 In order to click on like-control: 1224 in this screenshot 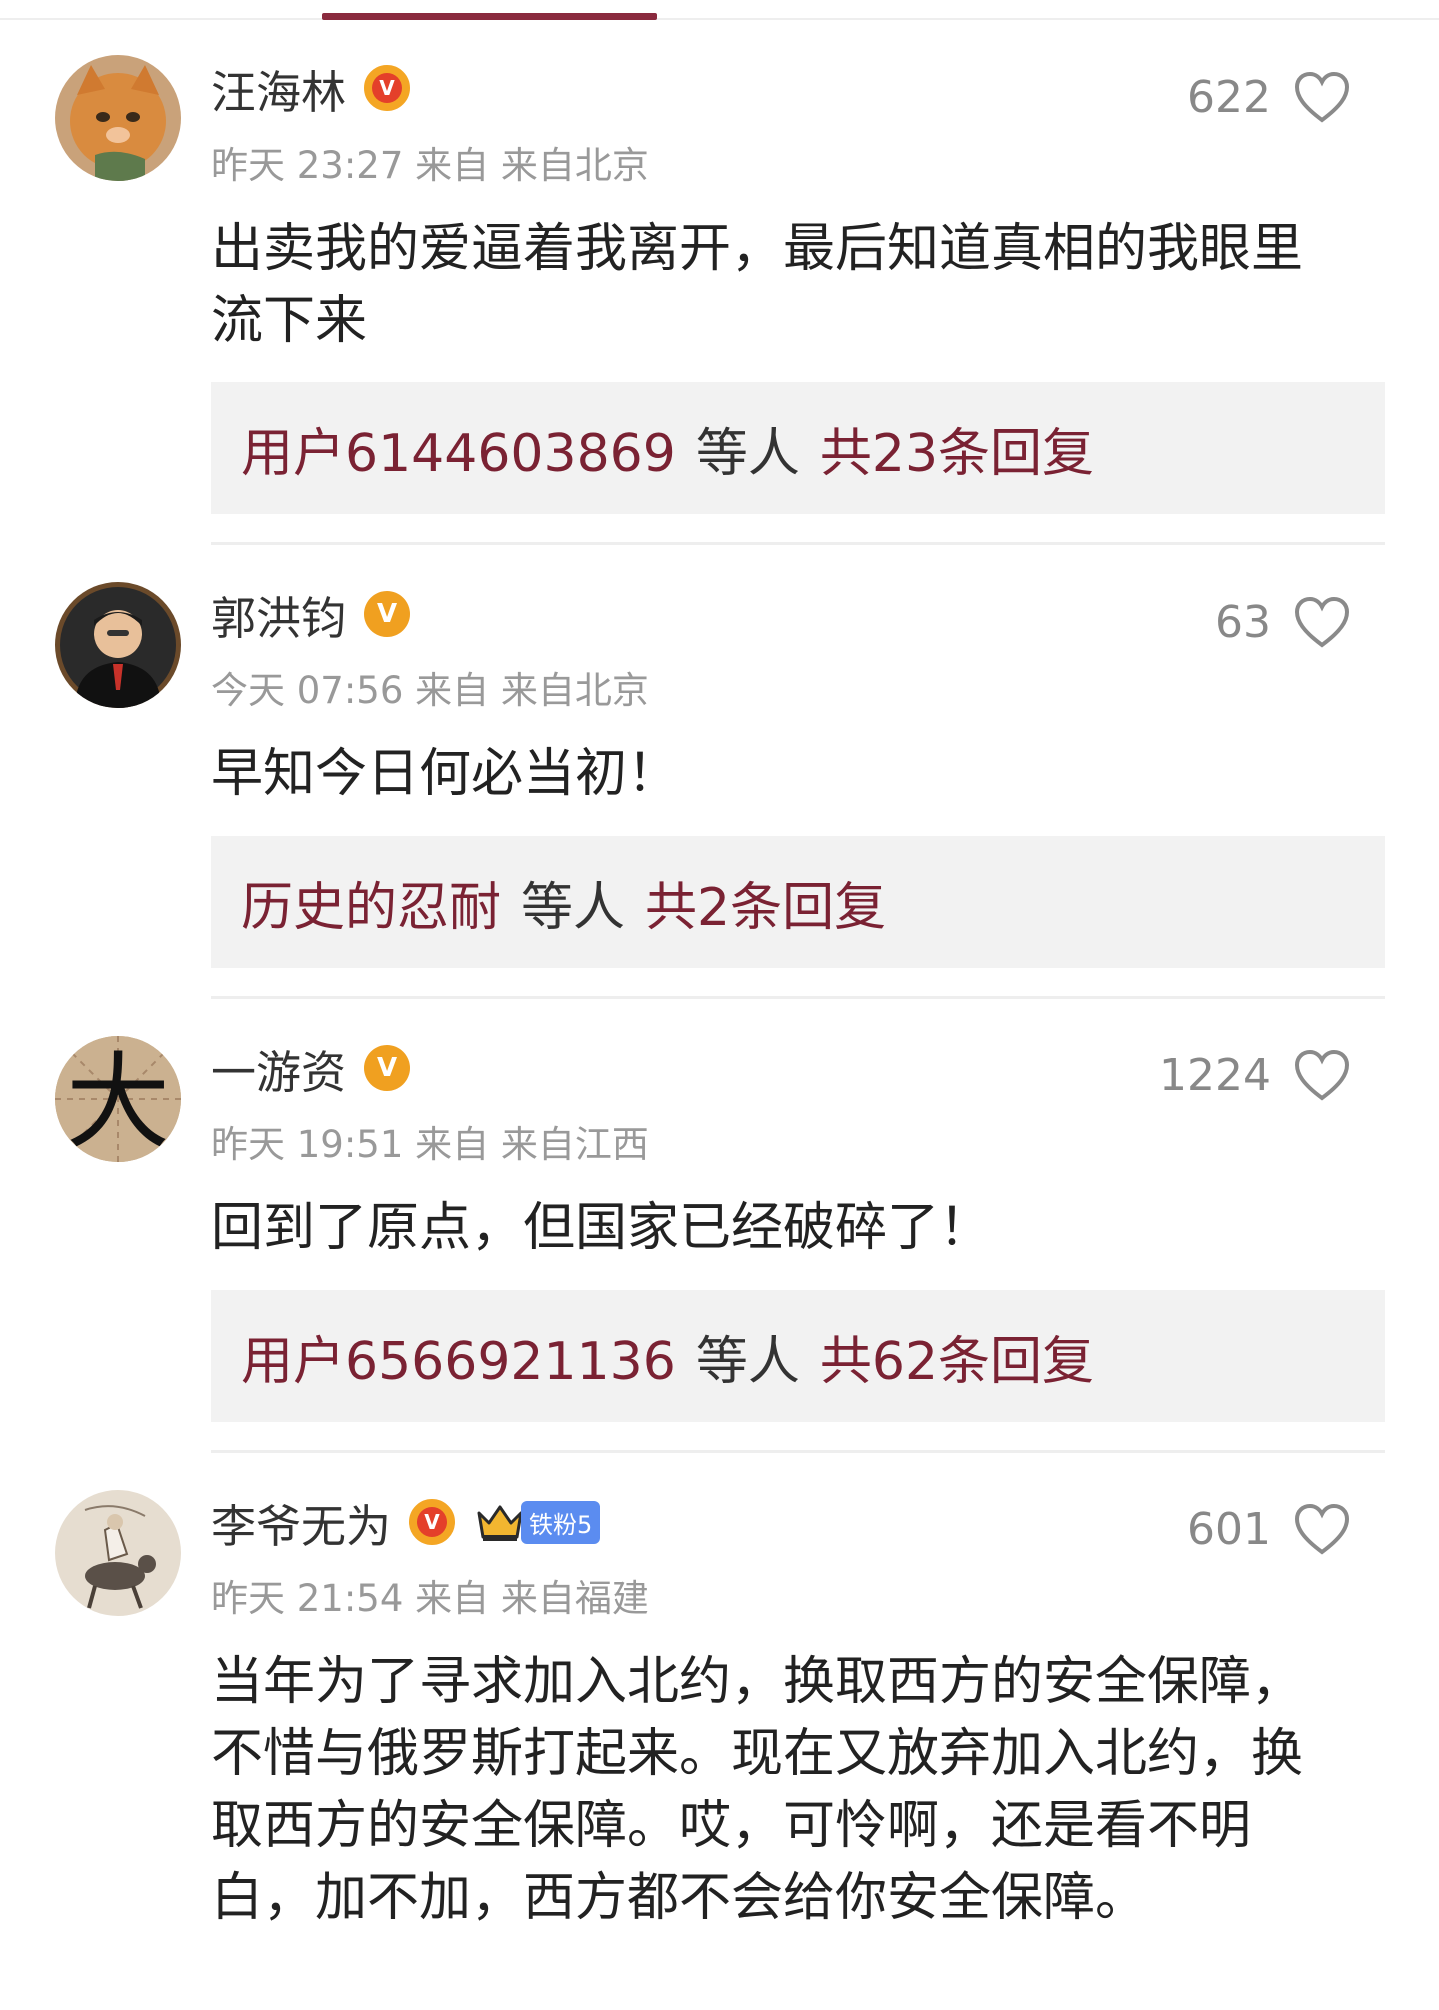, I will do `click(1299, 1075)`.